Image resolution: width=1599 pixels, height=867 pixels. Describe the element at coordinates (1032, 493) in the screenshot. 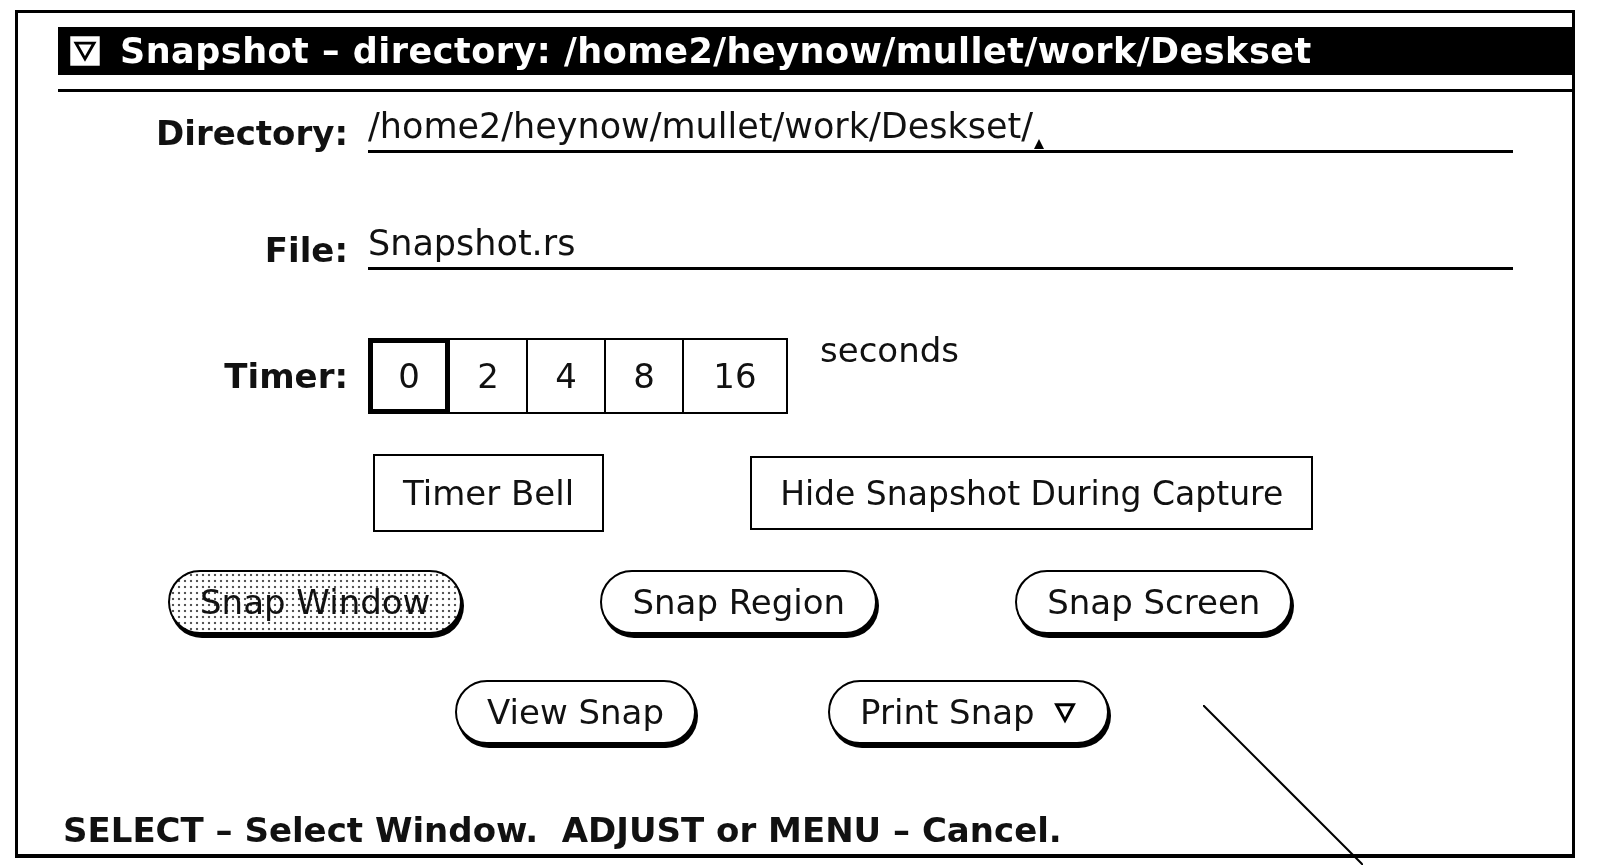

I see `toggle-button: Hide Snapshot During Capture` at that location.